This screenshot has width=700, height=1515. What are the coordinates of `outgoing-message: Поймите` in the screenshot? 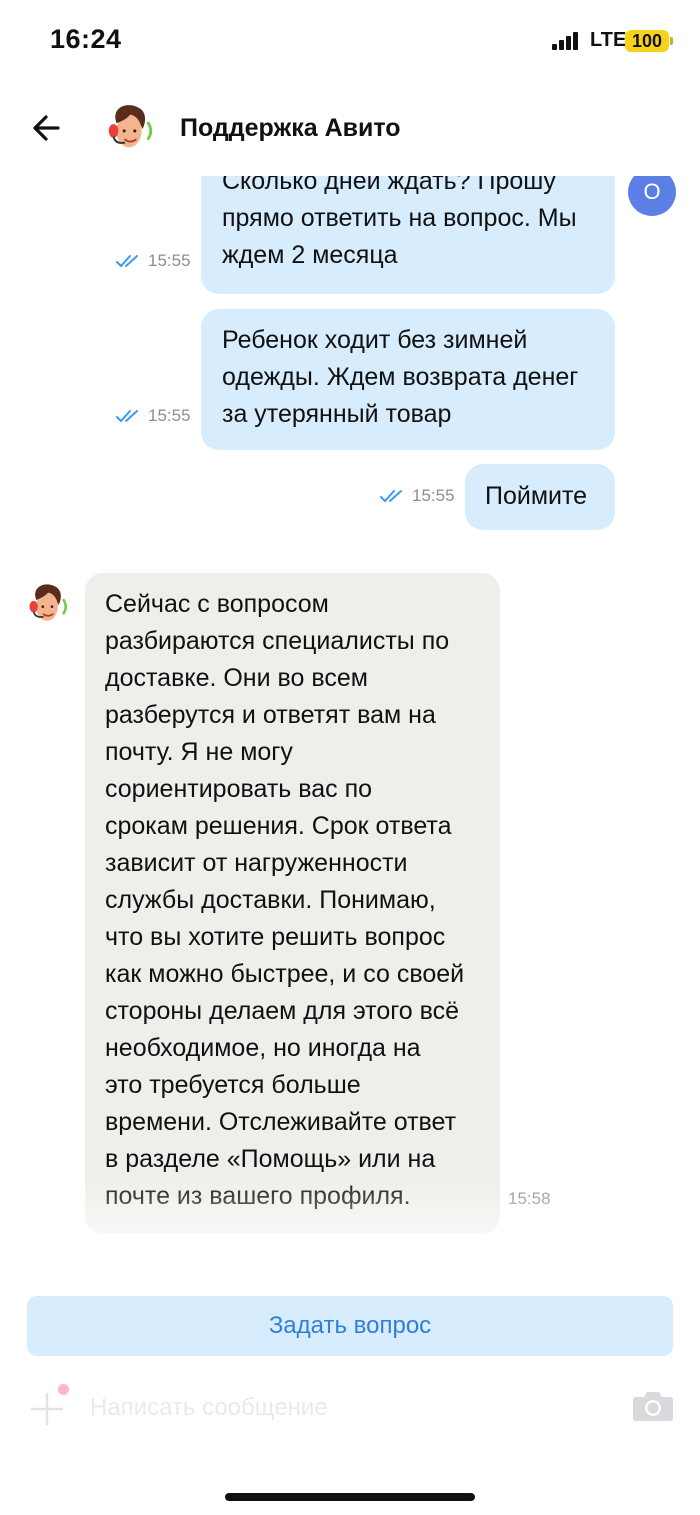 It's located at (540, 497).